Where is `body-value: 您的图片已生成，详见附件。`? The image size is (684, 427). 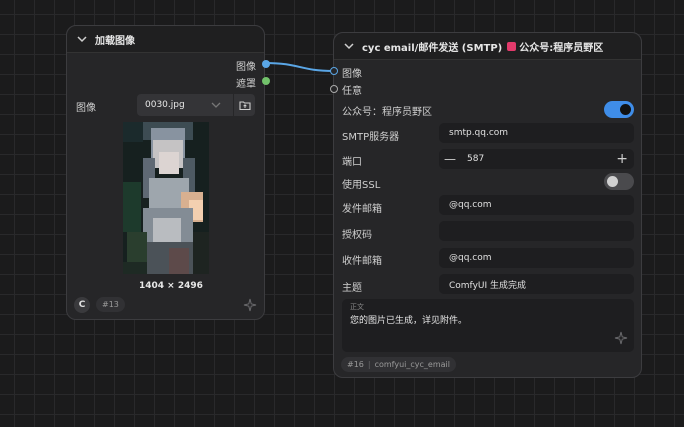 body-value: 您的图片已生成，详见附件。 is located at coordinates (409, 321).